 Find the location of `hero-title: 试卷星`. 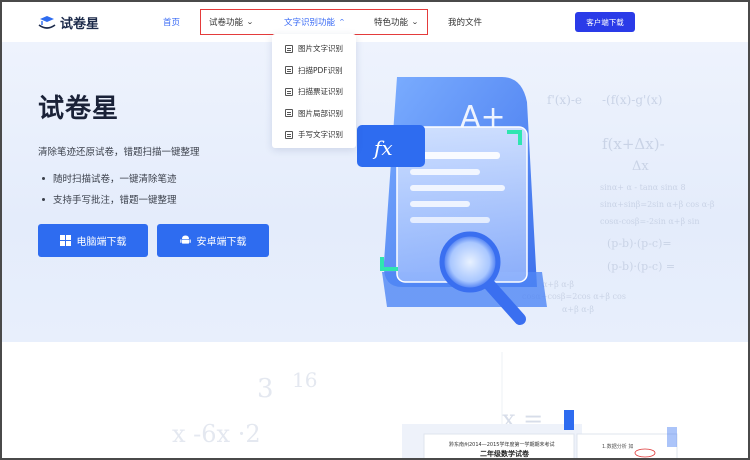

hero-title: 试卷星 is located at coordinates (79, 109).